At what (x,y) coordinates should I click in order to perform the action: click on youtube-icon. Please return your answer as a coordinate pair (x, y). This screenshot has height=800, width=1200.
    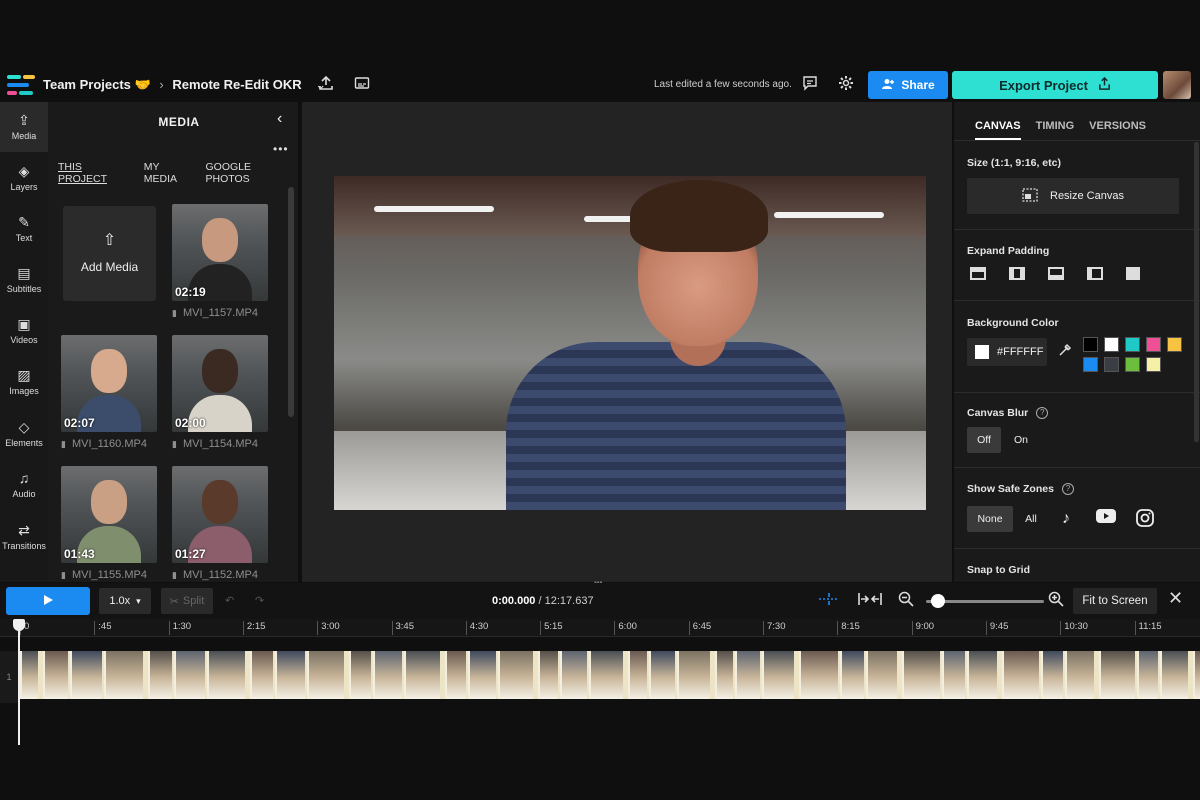
    Looking at the image, I should click on (1106, 519).